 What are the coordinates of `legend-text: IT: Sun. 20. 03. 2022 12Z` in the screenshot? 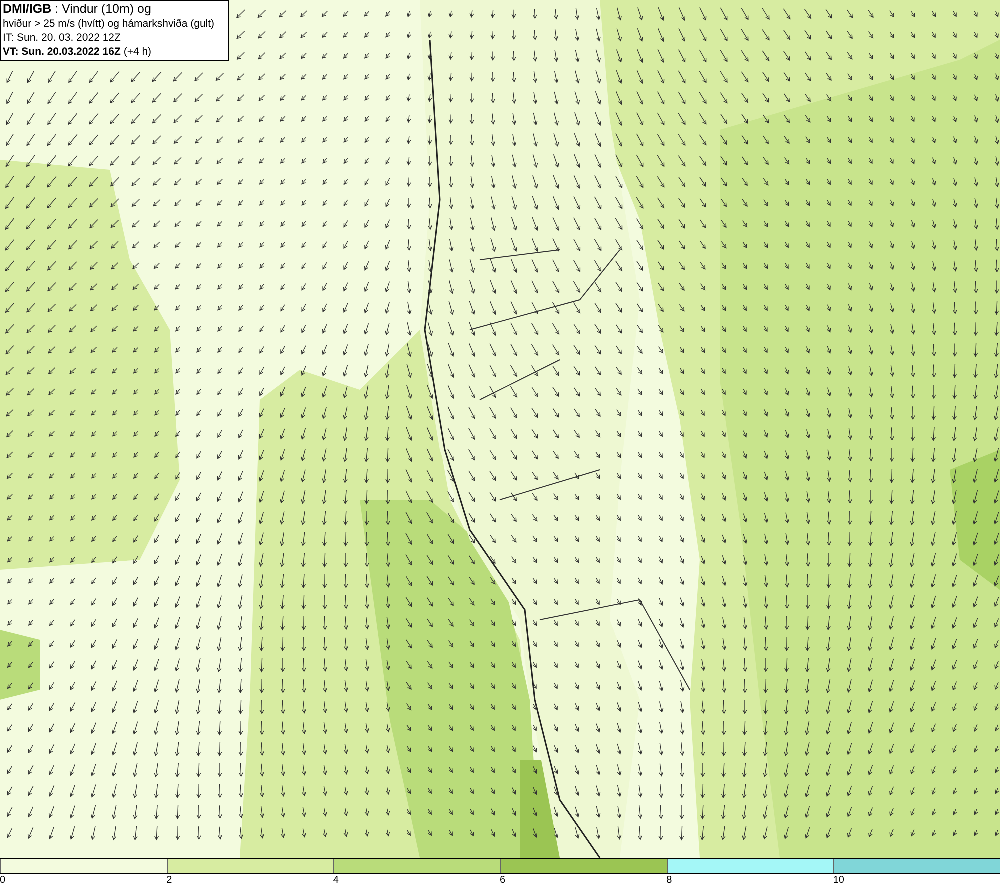 It's located at (62, 38).